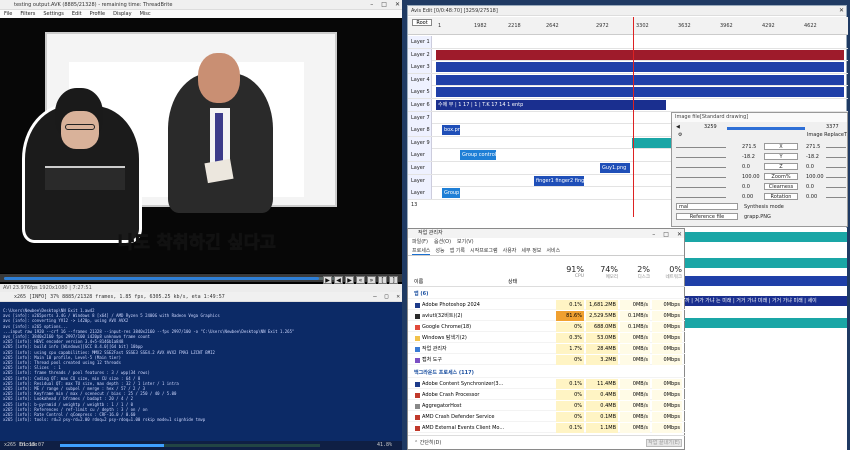  What do you see at coordinates (547, 294) in the screenshot?
I see `process-group-header: 앱 (6)` at bounding box center [547, 294].